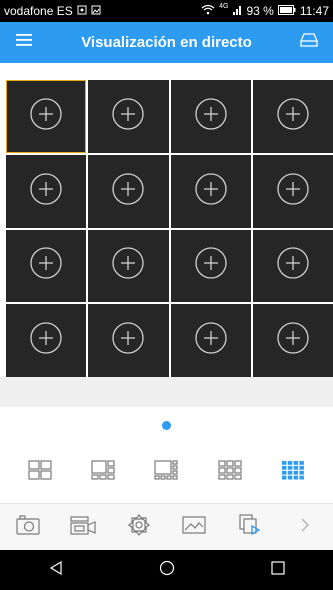 The height and width of the screenshot is (590, 333). I want to click on recents-icon, so click(277, 570).